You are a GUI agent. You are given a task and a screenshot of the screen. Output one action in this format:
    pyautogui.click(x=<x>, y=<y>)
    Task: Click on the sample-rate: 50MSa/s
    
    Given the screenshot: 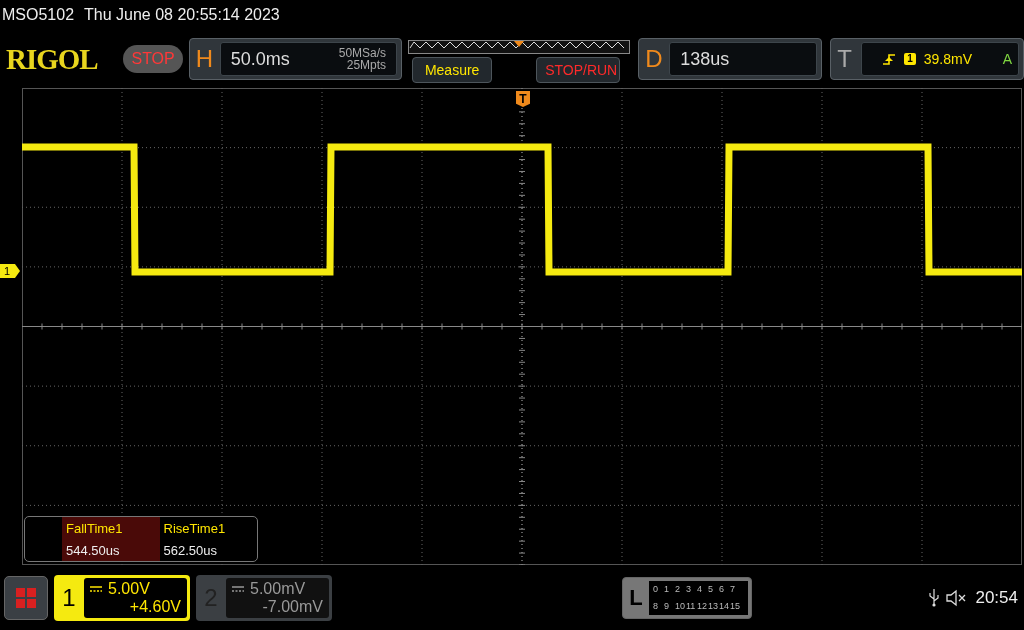 What is the action you would take?
    pyautogui.click(x=362, y=53)
    